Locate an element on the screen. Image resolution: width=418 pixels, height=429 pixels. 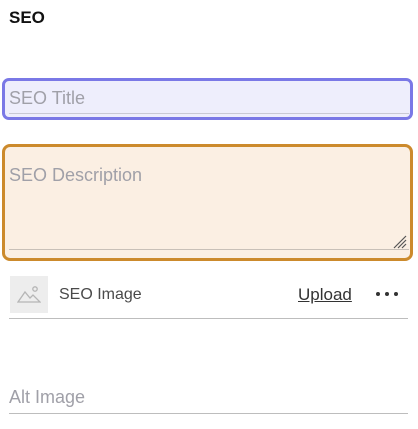
seo-title-field is located at coordinates (207, 99).